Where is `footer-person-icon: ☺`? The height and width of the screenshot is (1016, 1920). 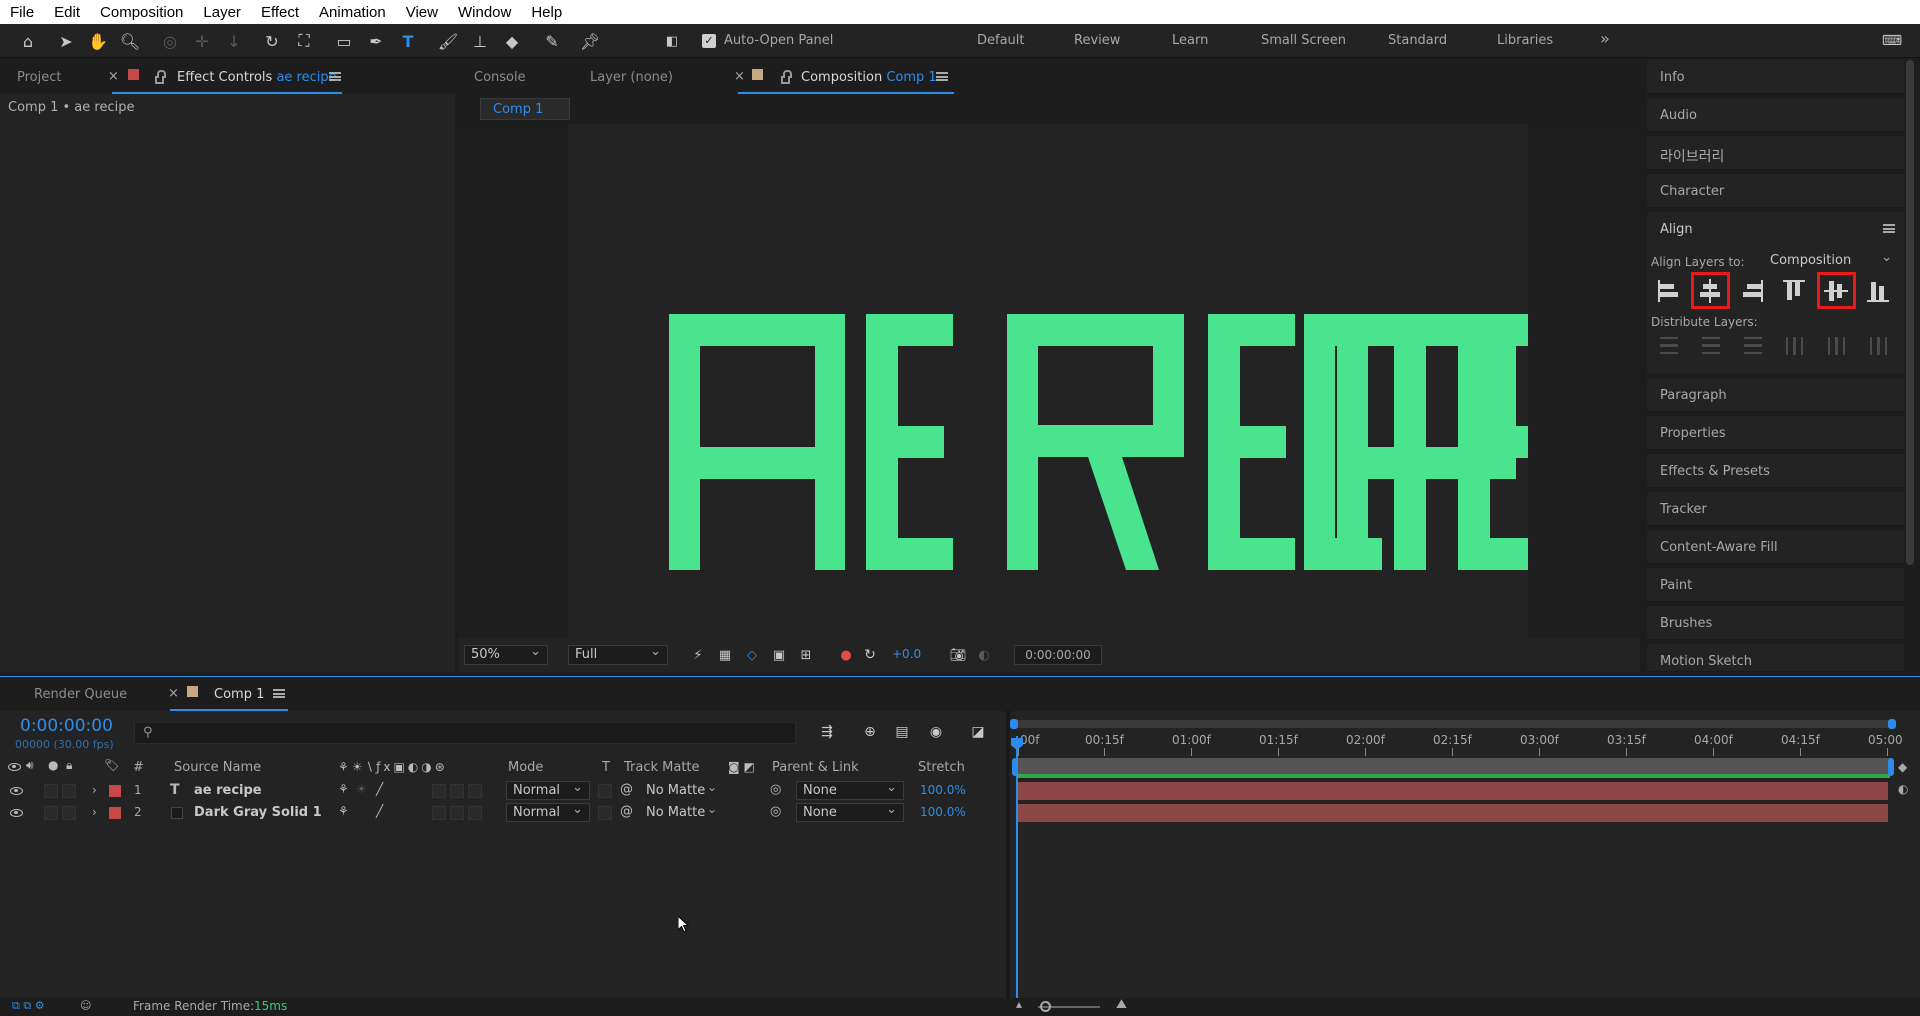 footer-person-icon: ☺ is located at coordinates (85, 1005).